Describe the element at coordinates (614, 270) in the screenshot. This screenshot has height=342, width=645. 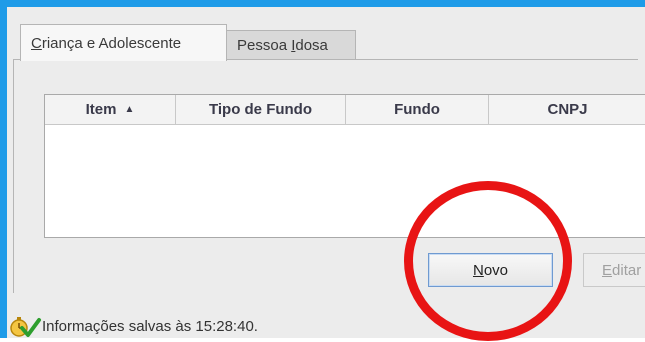
I see `editar-button: Editar` at that location.